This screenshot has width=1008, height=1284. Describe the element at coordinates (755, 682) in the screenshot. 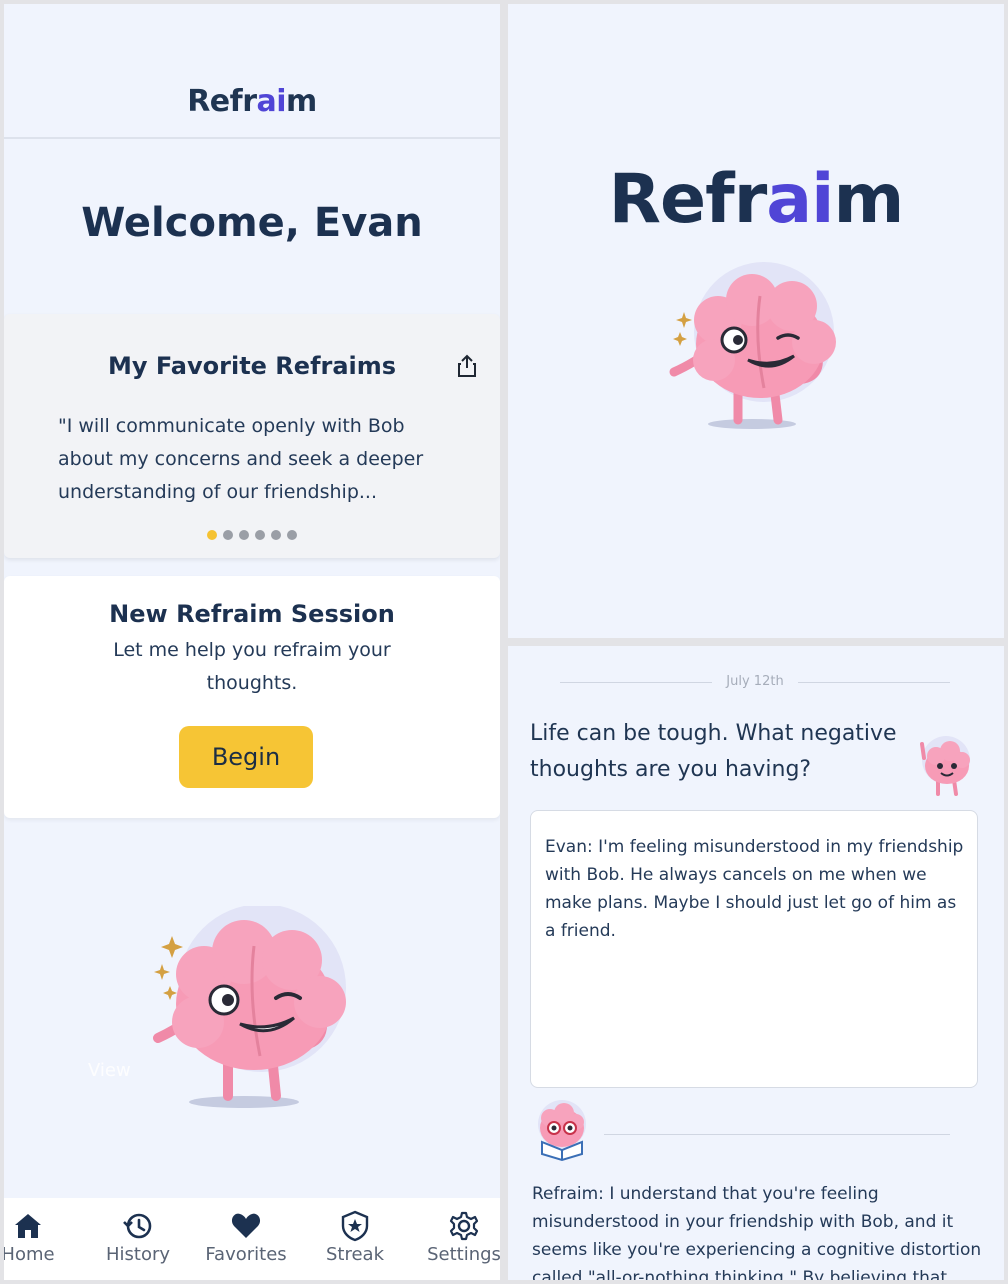

I see `date-separator: July 12th` at that location.